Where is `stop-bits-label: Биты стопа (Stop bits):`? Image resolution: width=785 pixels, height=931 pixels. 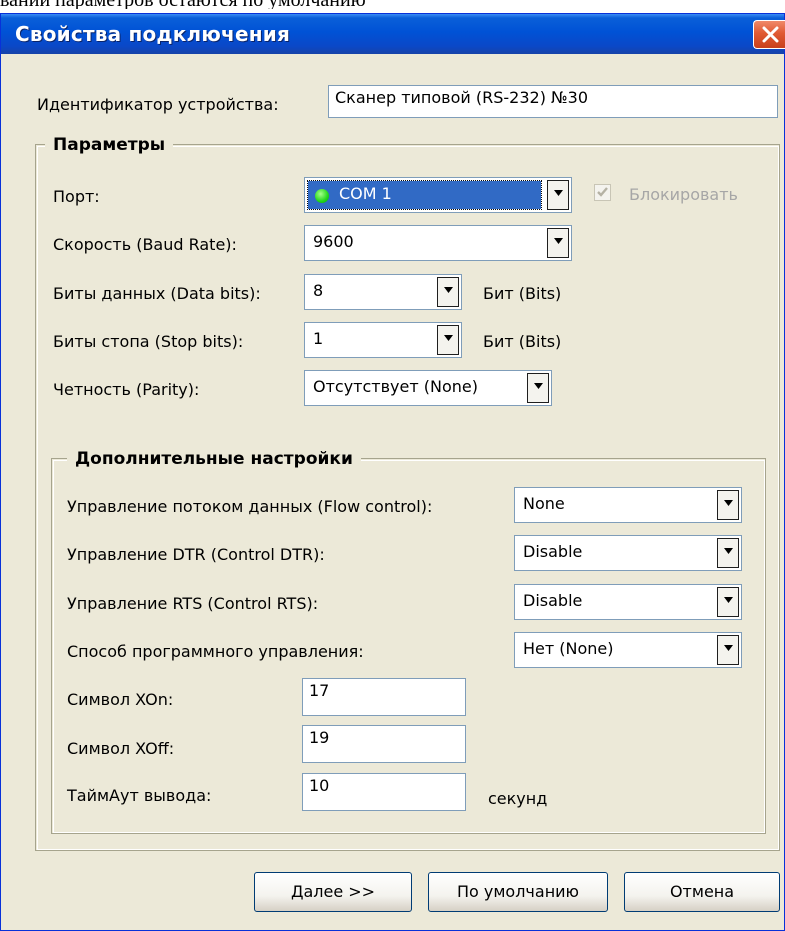
stop-bits-label: Биты стопа (Stop bits): is located at coordinates (148, 341).